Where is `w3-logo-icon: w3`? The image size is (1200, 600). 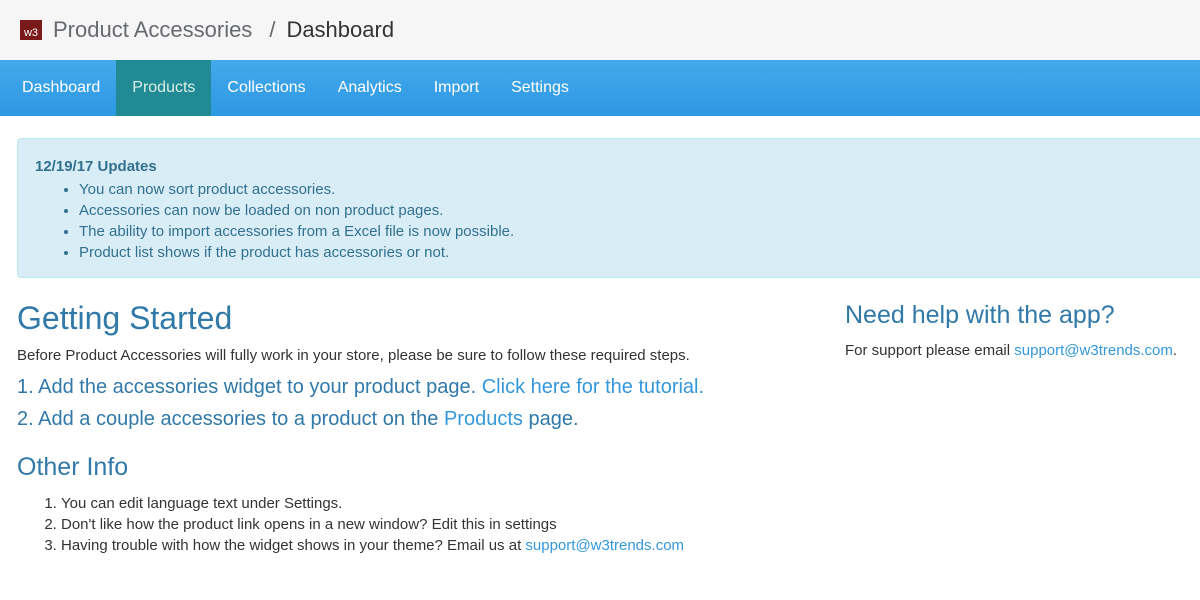
w3-logo-icon: w3 is located at coordinates (31, 30).